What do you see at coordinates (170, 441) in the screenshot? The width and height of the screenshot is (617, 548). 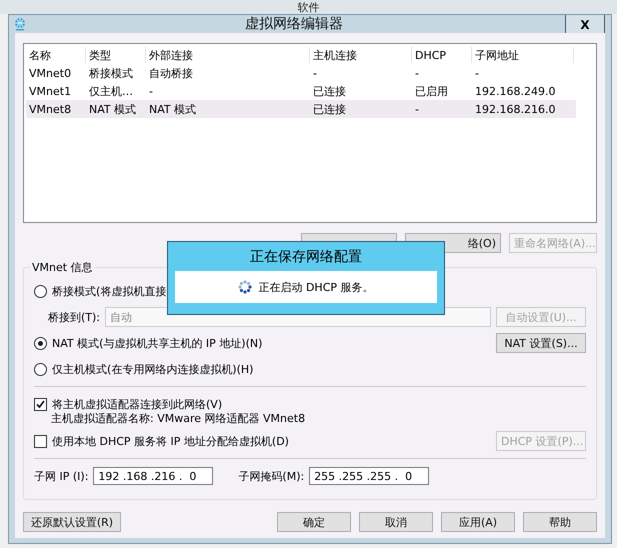 I see `checkbox-label: 使用本地 DHCP 服务将 IP 地址分配给虚拟机(D)` at bounding box center [170, 441].